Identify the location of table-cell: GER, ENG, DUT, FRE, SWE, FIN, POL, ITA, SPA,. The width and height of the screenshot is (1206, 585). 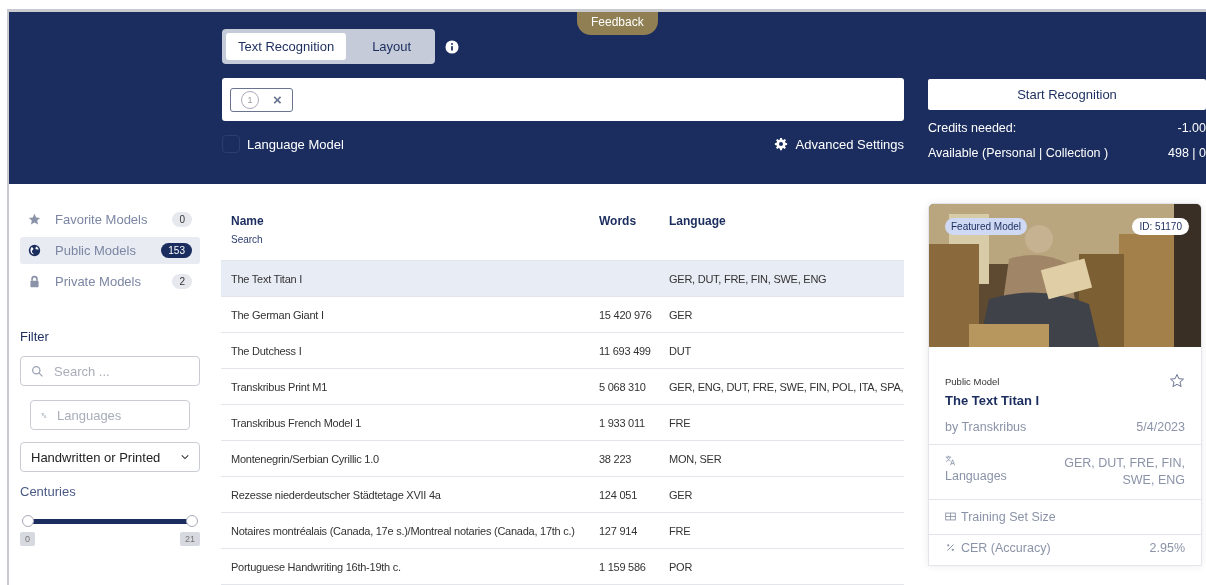
(786, 386).